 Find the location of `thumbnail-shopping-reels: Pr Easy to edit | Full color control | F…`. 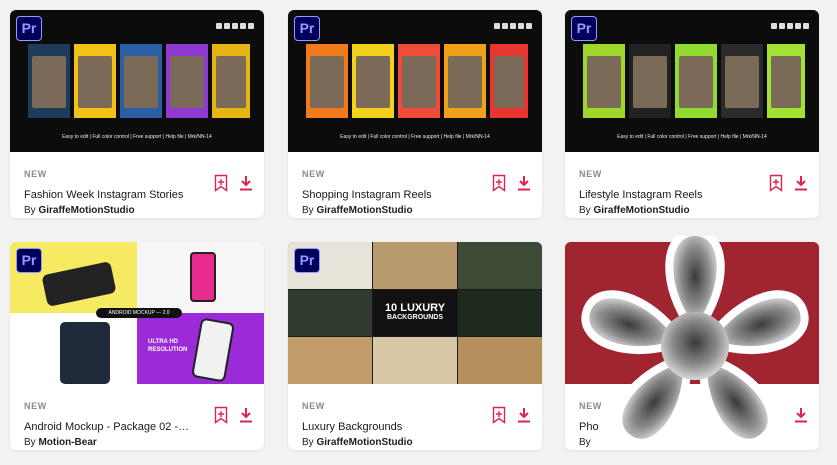

thumbnail-shopping-reels: Pr Easy to edit | Full color control | F… is located at coordinates (415, 81).